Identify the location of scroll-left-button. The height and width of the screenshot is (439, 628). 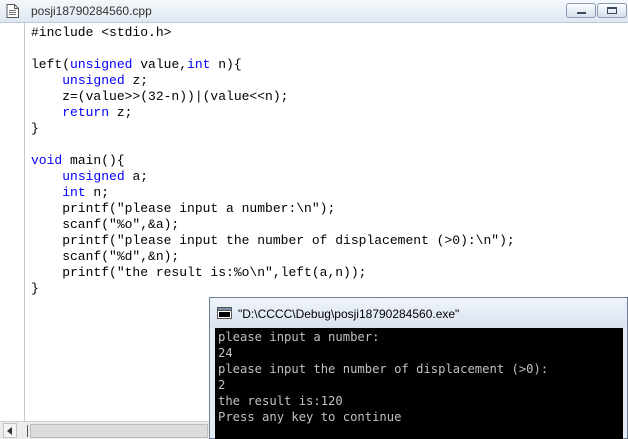
(10, 430).